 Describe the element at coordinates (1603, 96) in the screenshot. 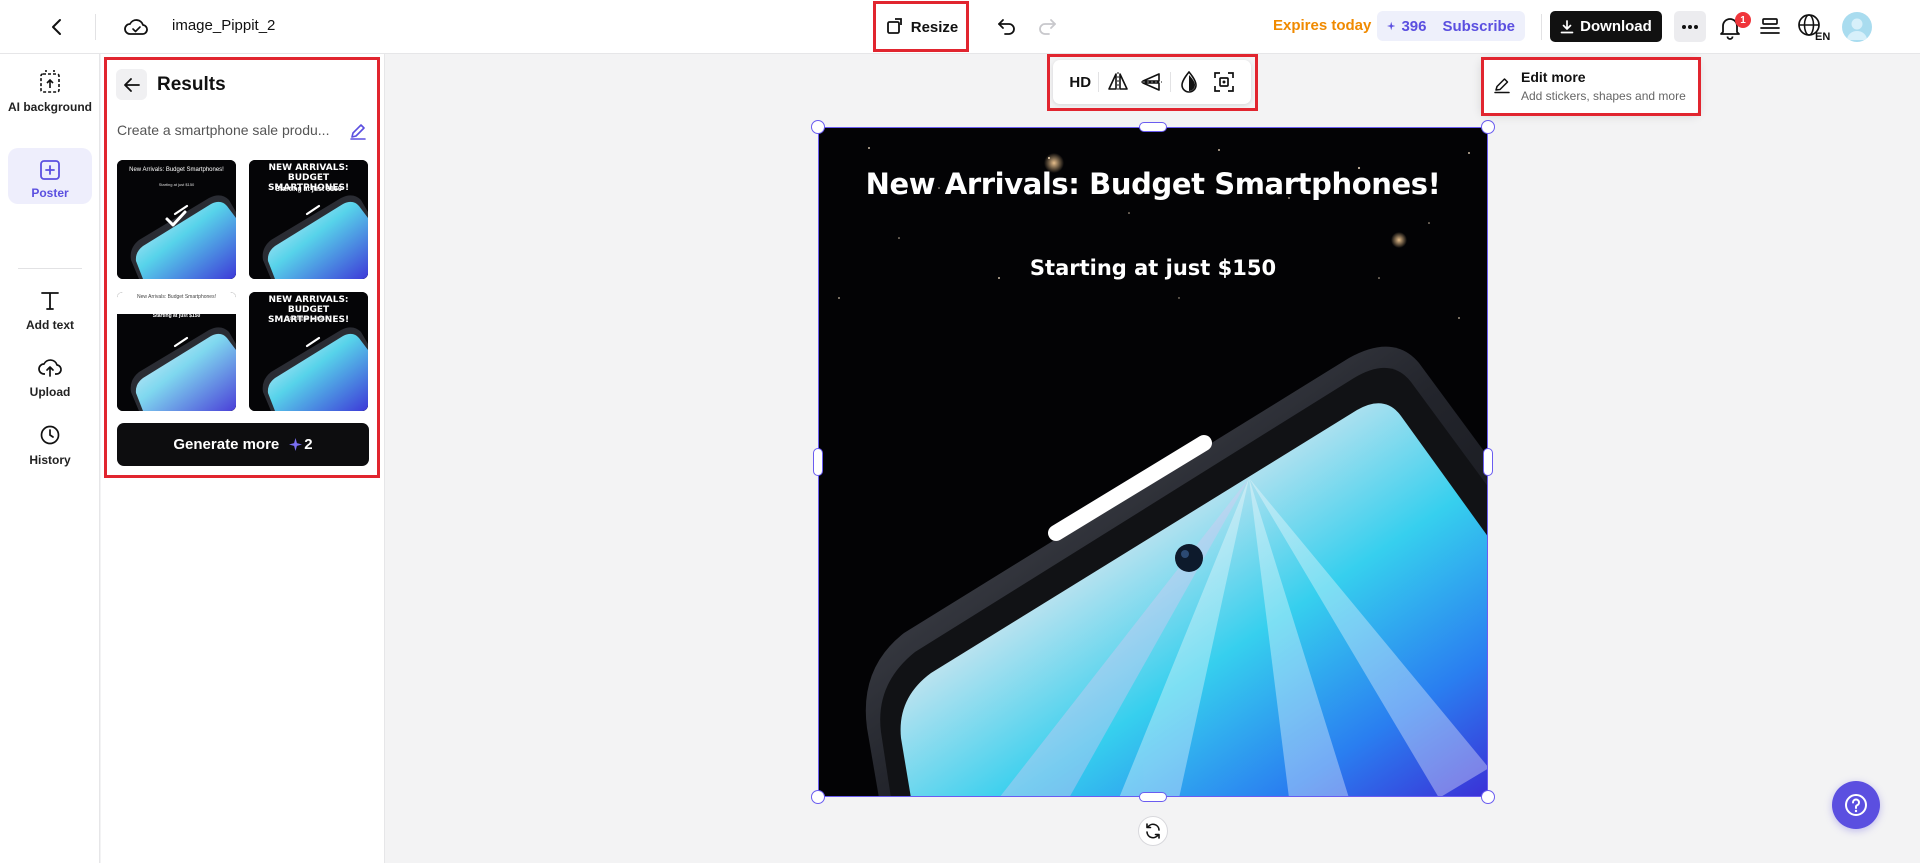

I see `edit-more-subtitle: Add stickers, shapes and more` at that location.